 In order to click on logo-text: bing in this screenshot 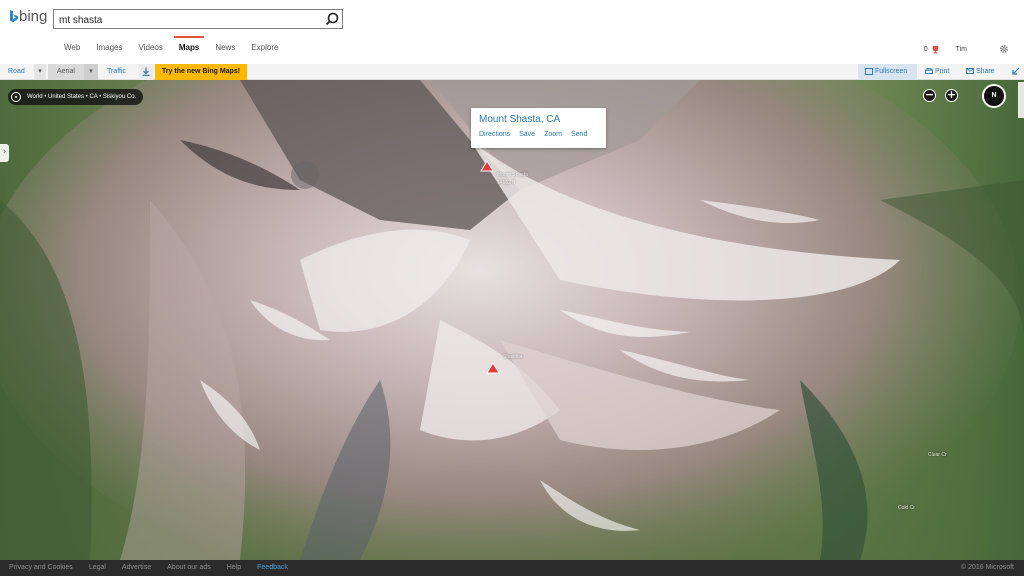, I will do `click(33, 16)`.